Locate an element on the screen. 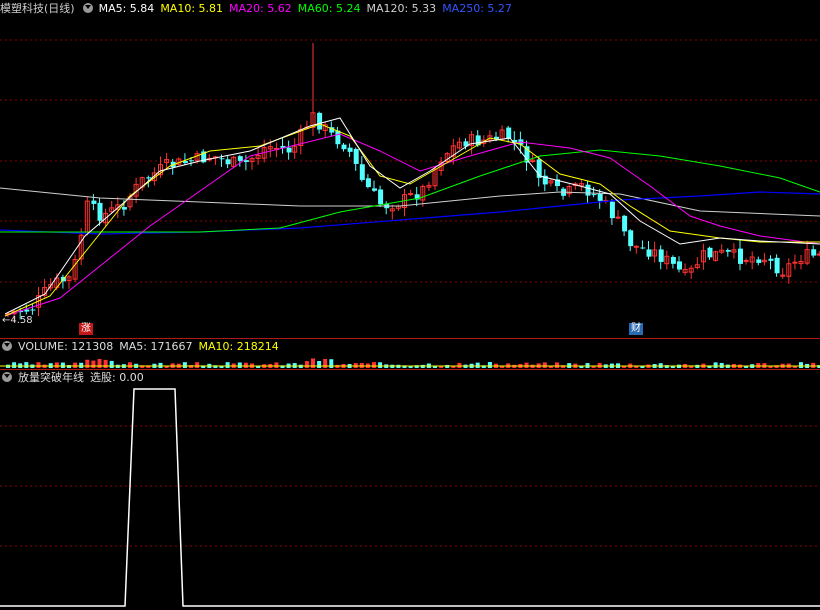 The height and width of the screenshot is (610, 820). indicator-header: 放量突破年线 选股: 0.00 is located at coordinates (75, 378).